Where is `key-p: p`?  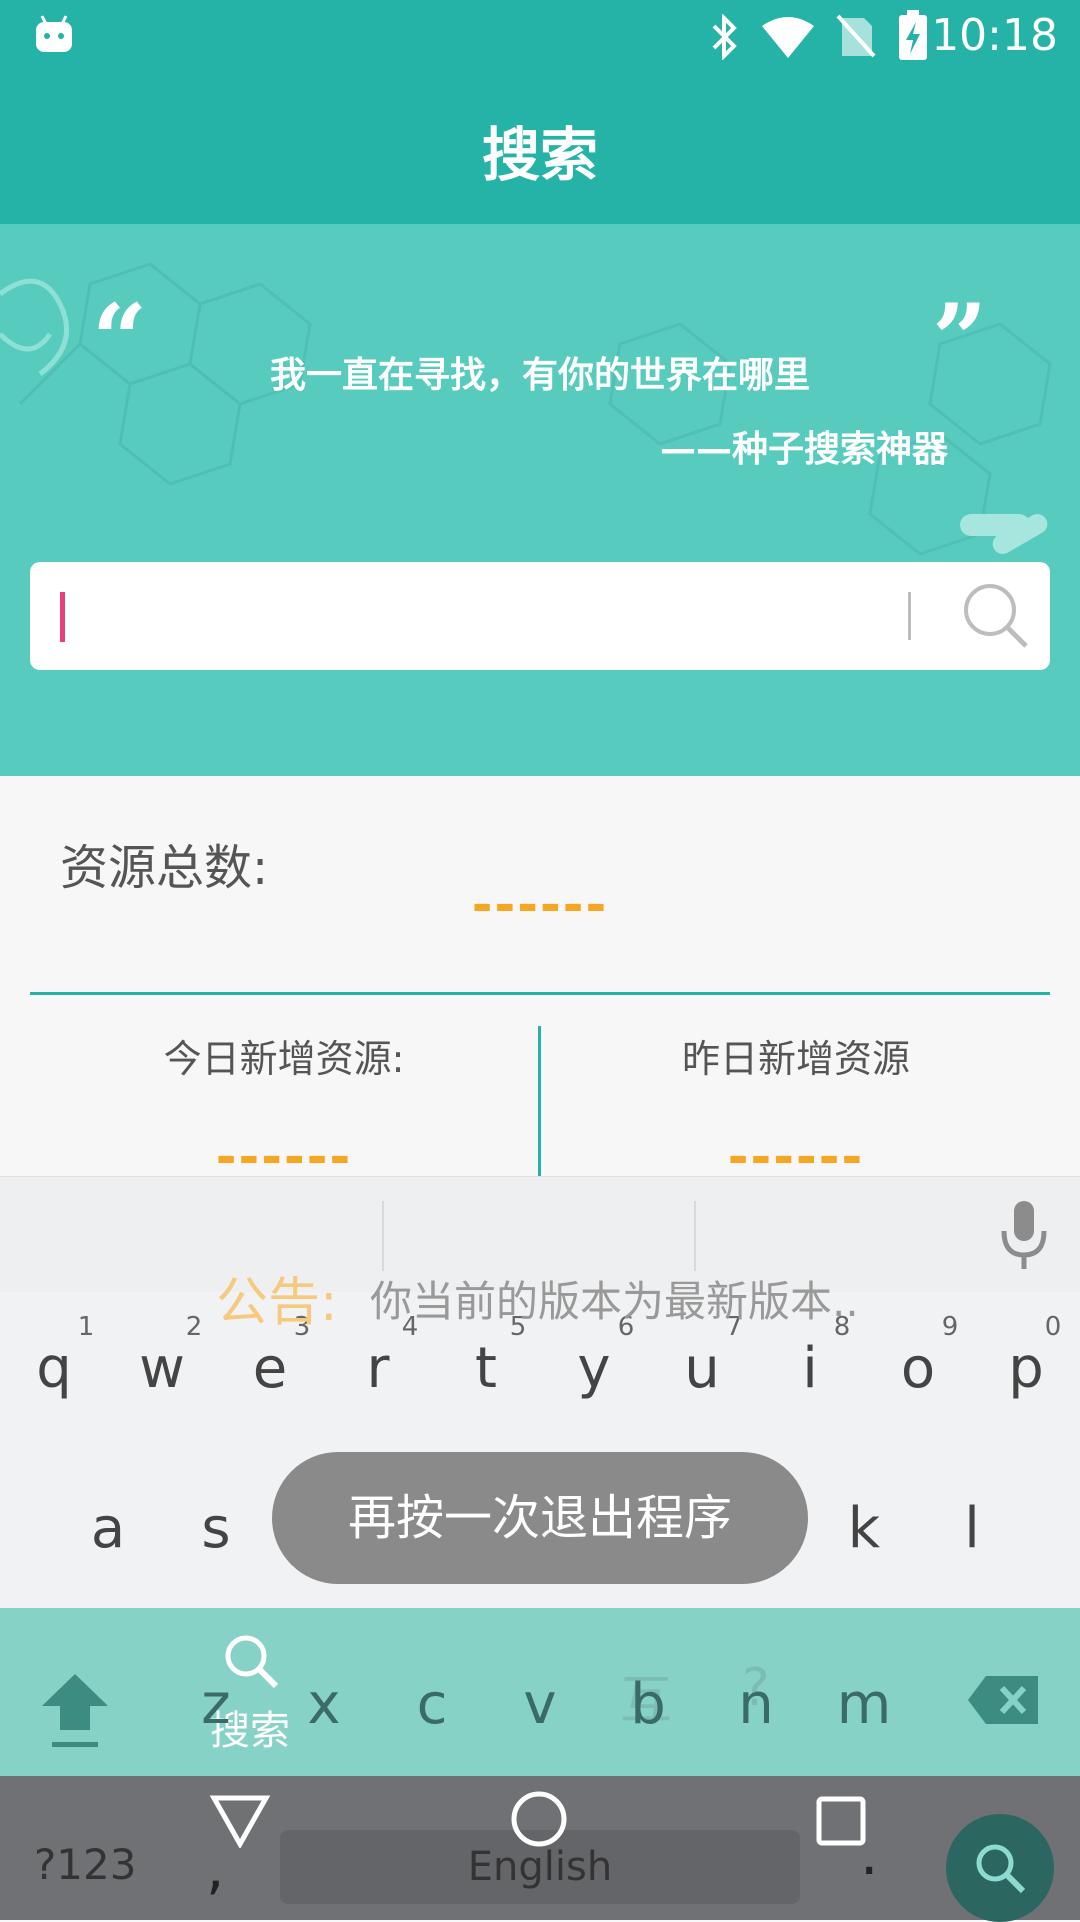 key-p: p is located at coordinates (1026, 1368).